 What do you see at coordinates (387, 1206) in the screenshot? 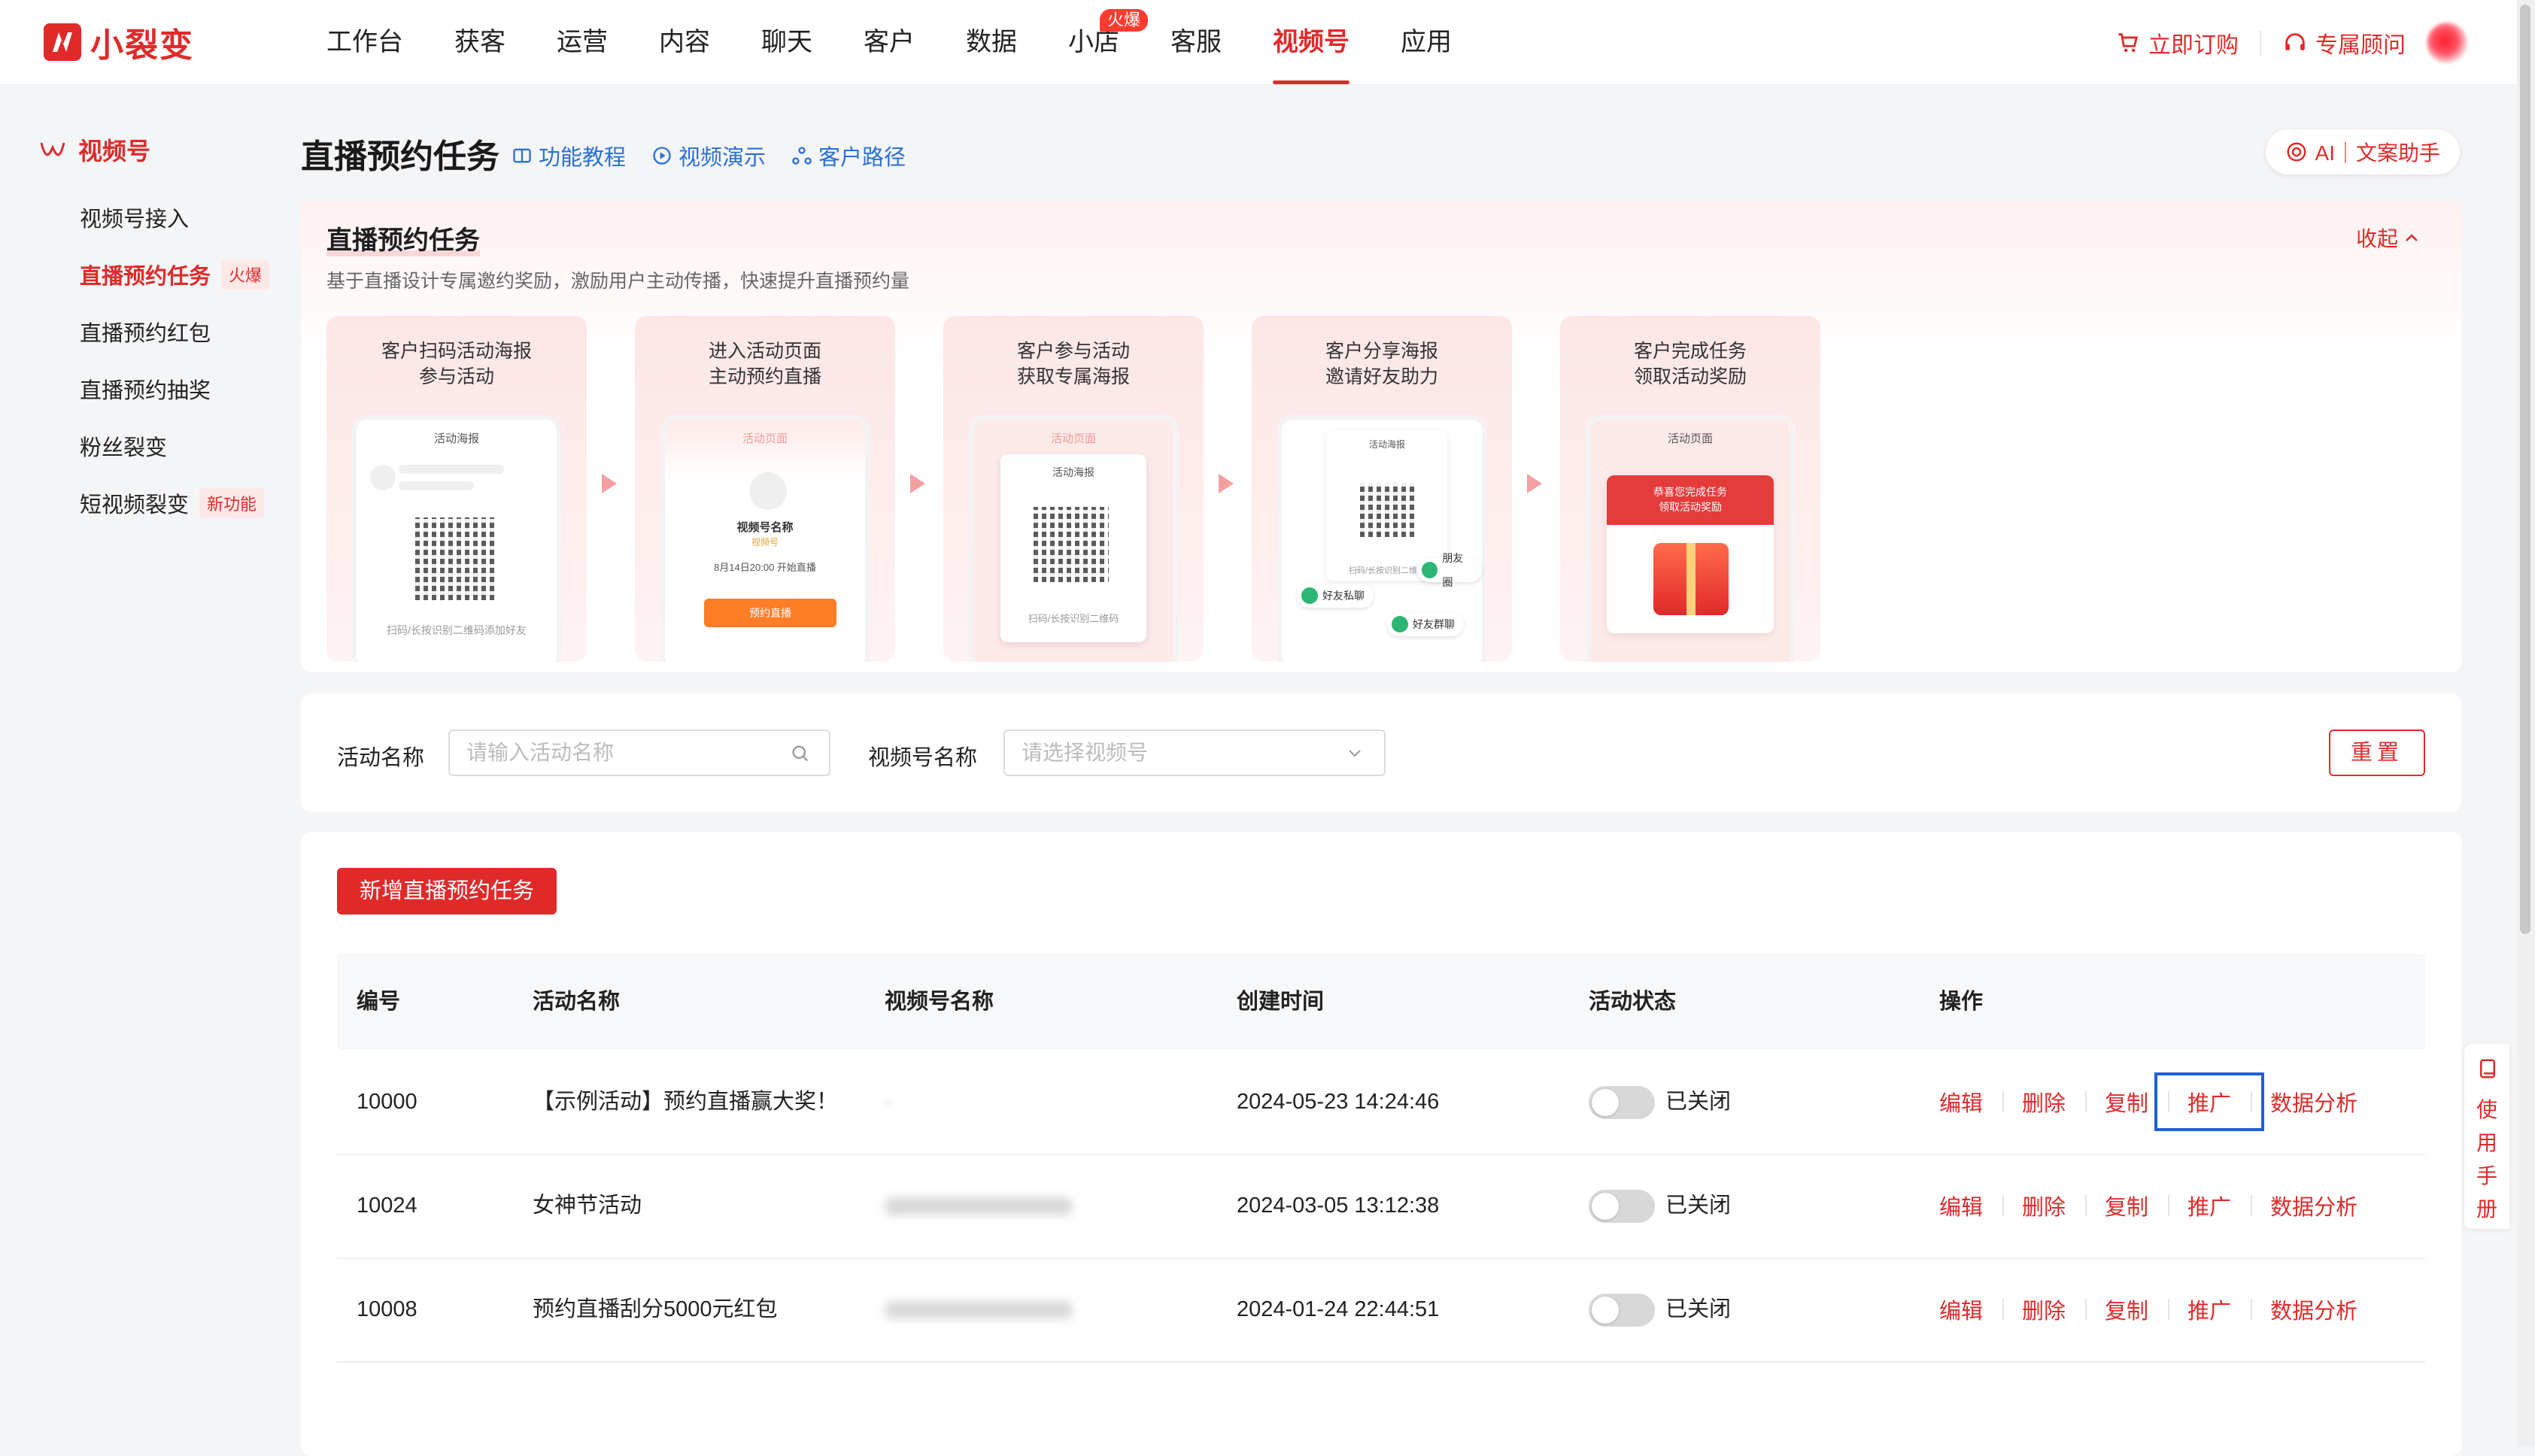
I see `cell-id: 10024` at bounding box center [387, 1206].